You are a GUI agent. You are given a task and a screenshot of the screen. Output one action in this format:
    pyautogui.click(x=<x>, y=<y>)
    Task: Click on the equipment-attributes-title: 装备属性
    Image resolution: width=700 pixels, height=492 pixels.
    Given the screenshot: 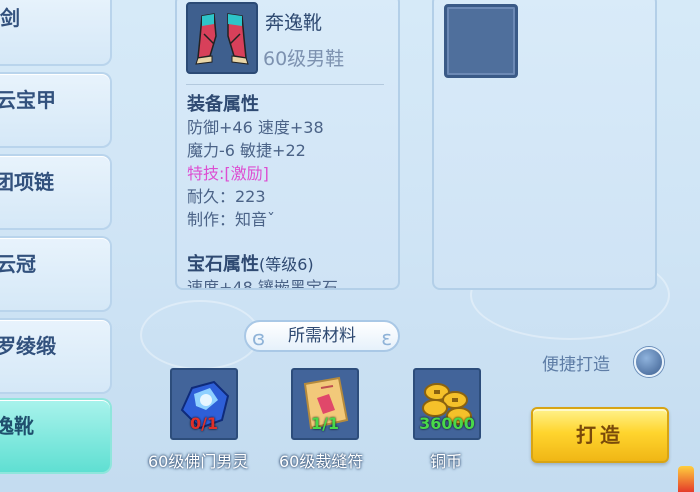 What is the action you would take?
    pyautogui.click(x=223, y=104)
    